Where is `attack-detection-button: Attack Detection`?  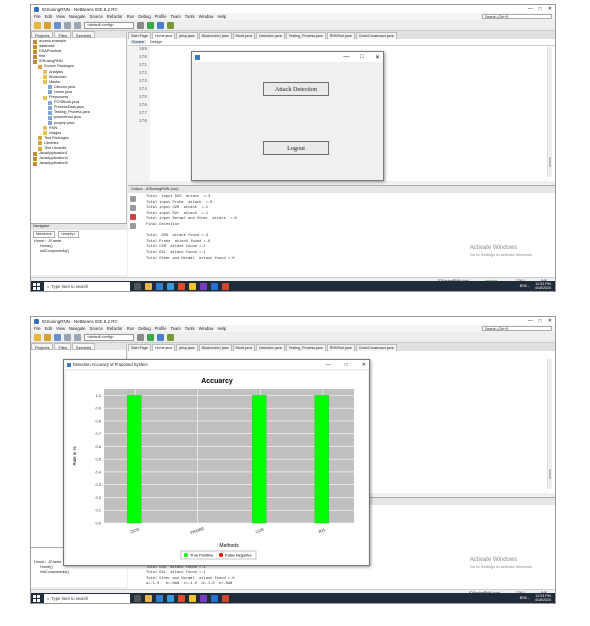 attack-detection-button: Attack Detection is located at coordinates (296, 89).